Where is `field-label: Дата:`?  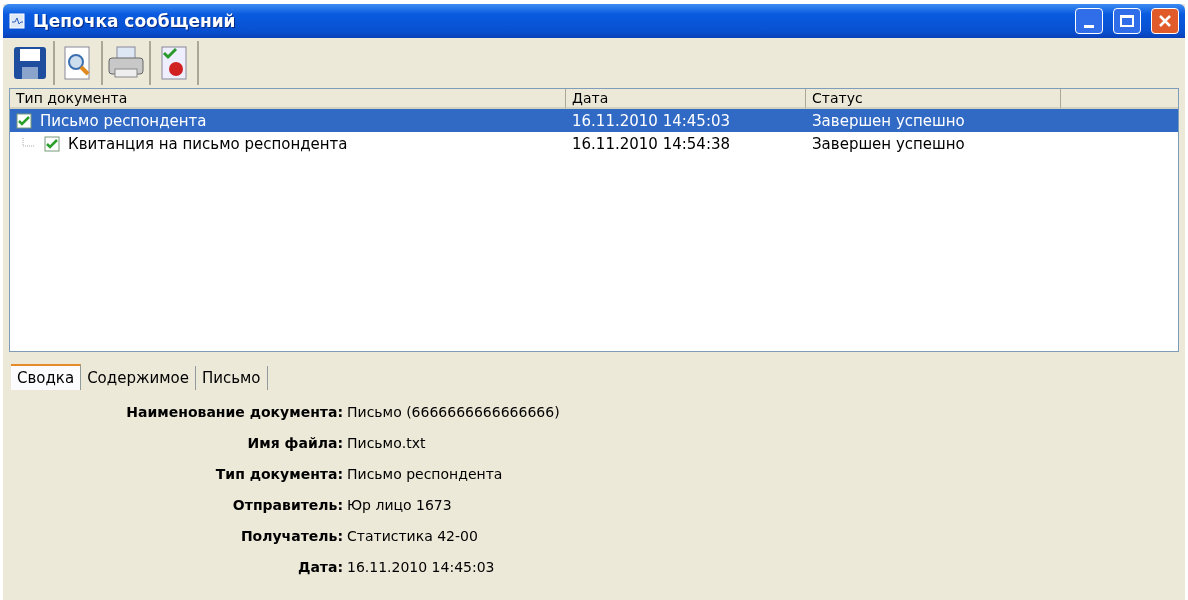
field-label: Дата: is located at coordinates (320, 567).